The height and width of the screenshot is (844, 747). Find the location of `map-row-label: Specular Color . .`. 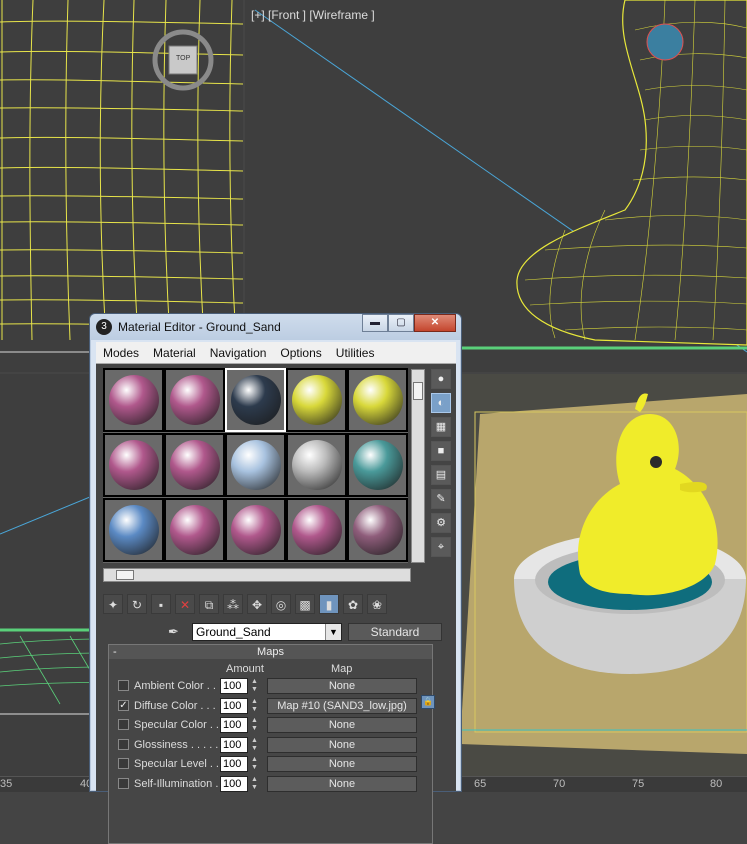

map-row-label: Specular Color . . is located at coordinates (176, 725).